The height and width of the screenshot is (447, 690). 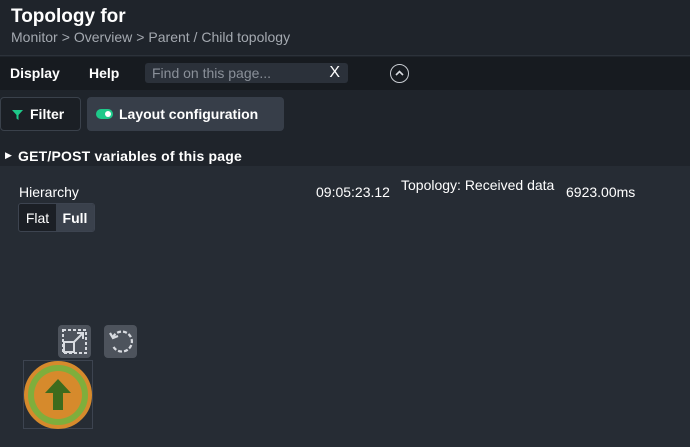 What do you see at coordinates (130, 156) in the screenshot?
I see `page-variables-label: GET/POST variables of this page` at bounding box center [130, 156].